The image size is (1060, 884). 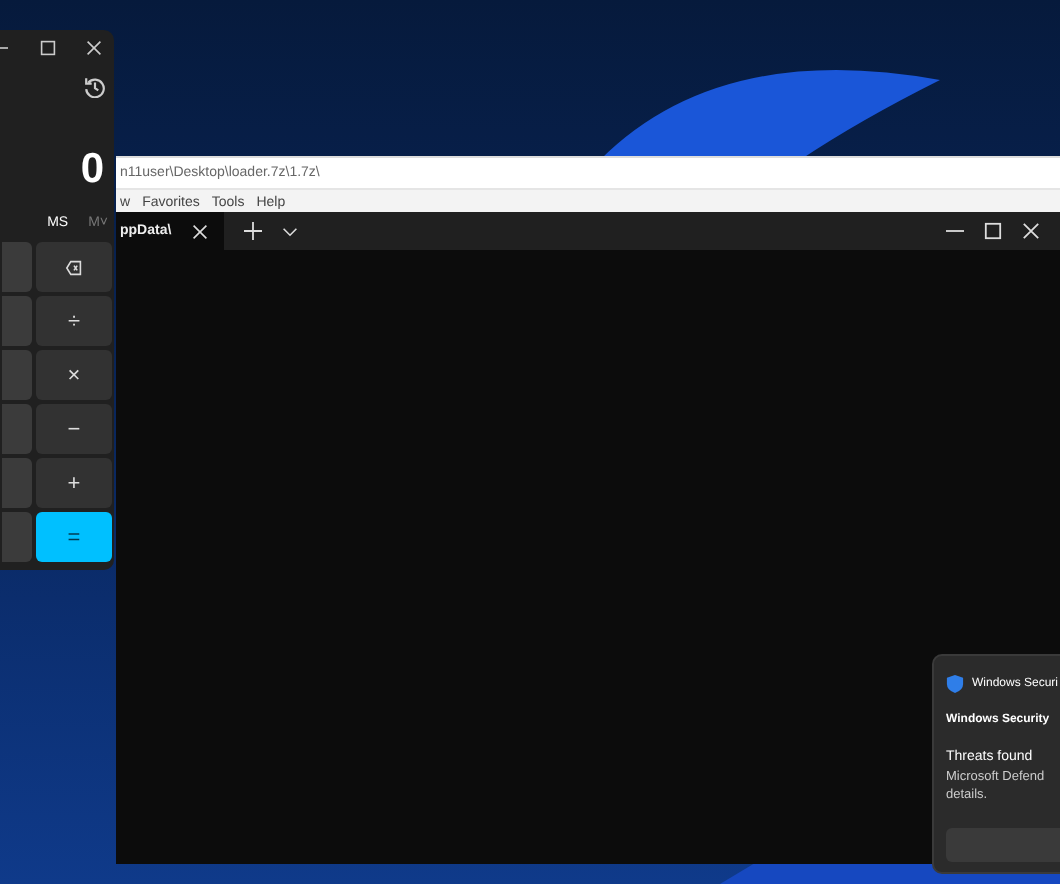 I want to click on display-value: 0, so click(x=92, y=170).